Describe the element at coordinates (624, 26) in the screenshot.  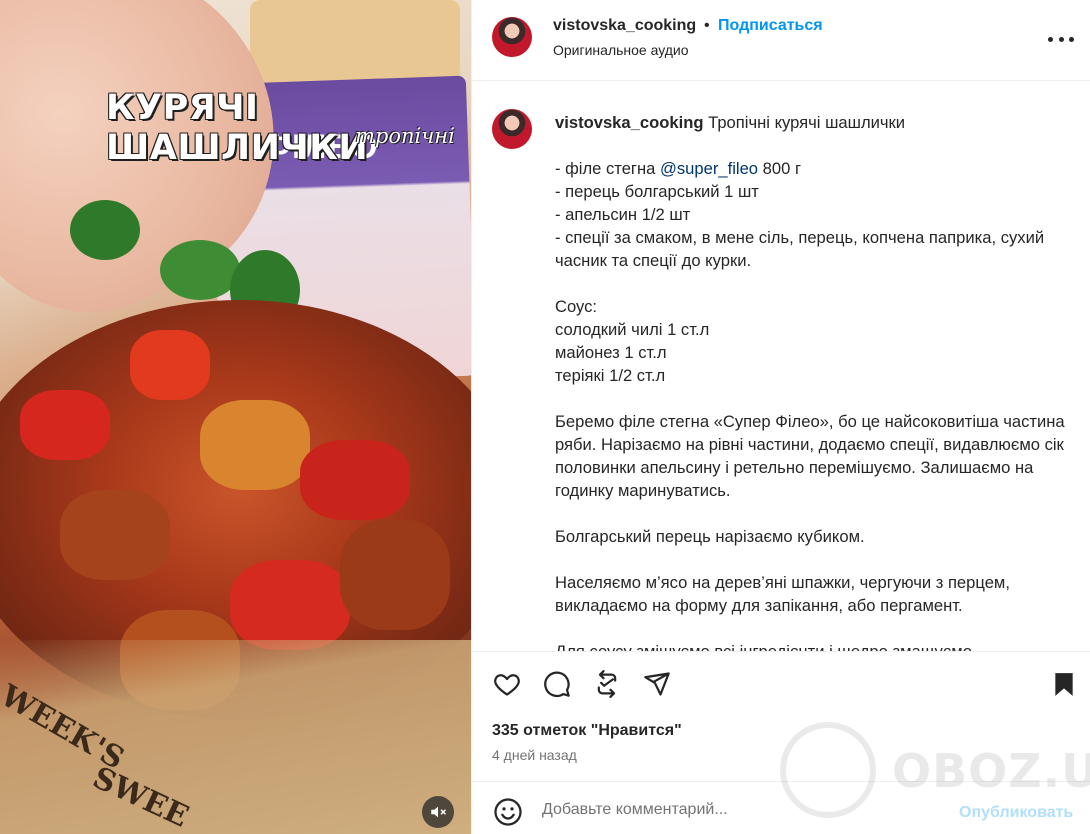
I see `author-username: vistovska_cooking` at that location.